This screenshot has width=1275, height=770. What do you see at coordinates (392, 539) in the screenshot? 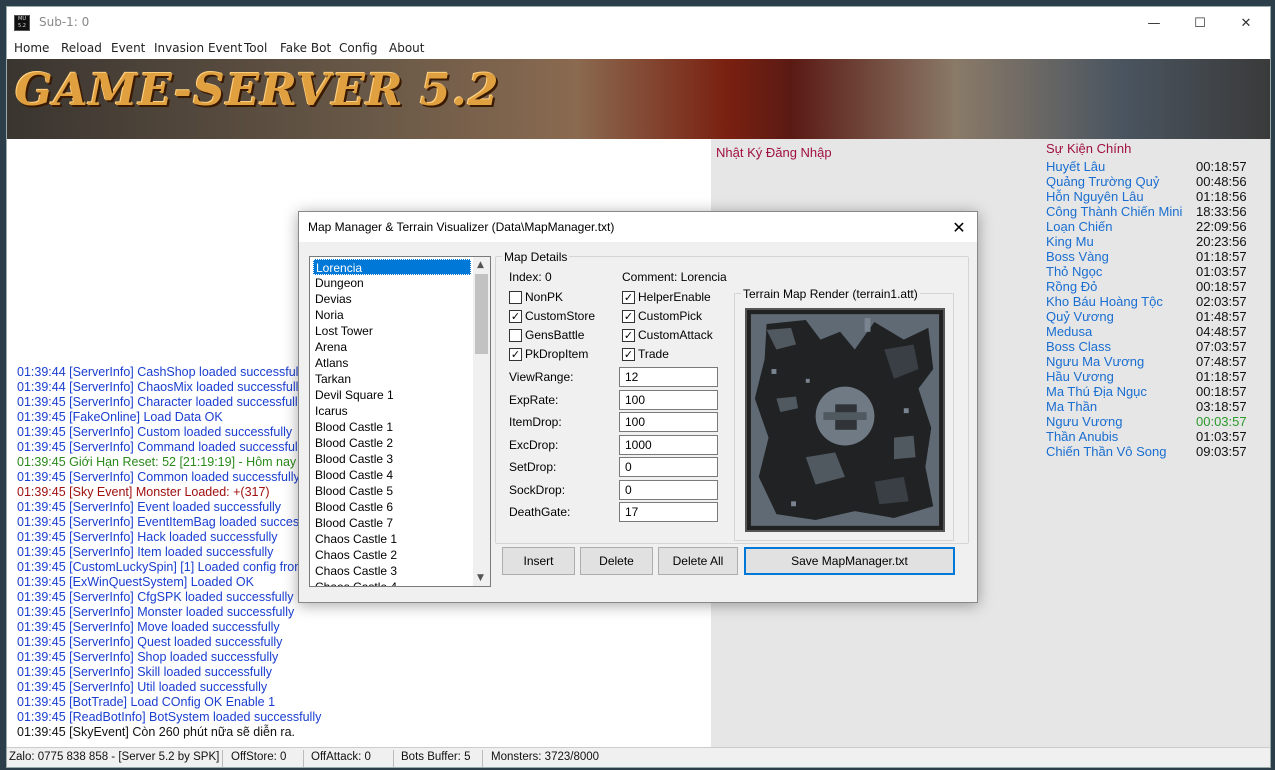
I see `map-list-item: Chaos Castle 1` at bounding box center [392, 539].